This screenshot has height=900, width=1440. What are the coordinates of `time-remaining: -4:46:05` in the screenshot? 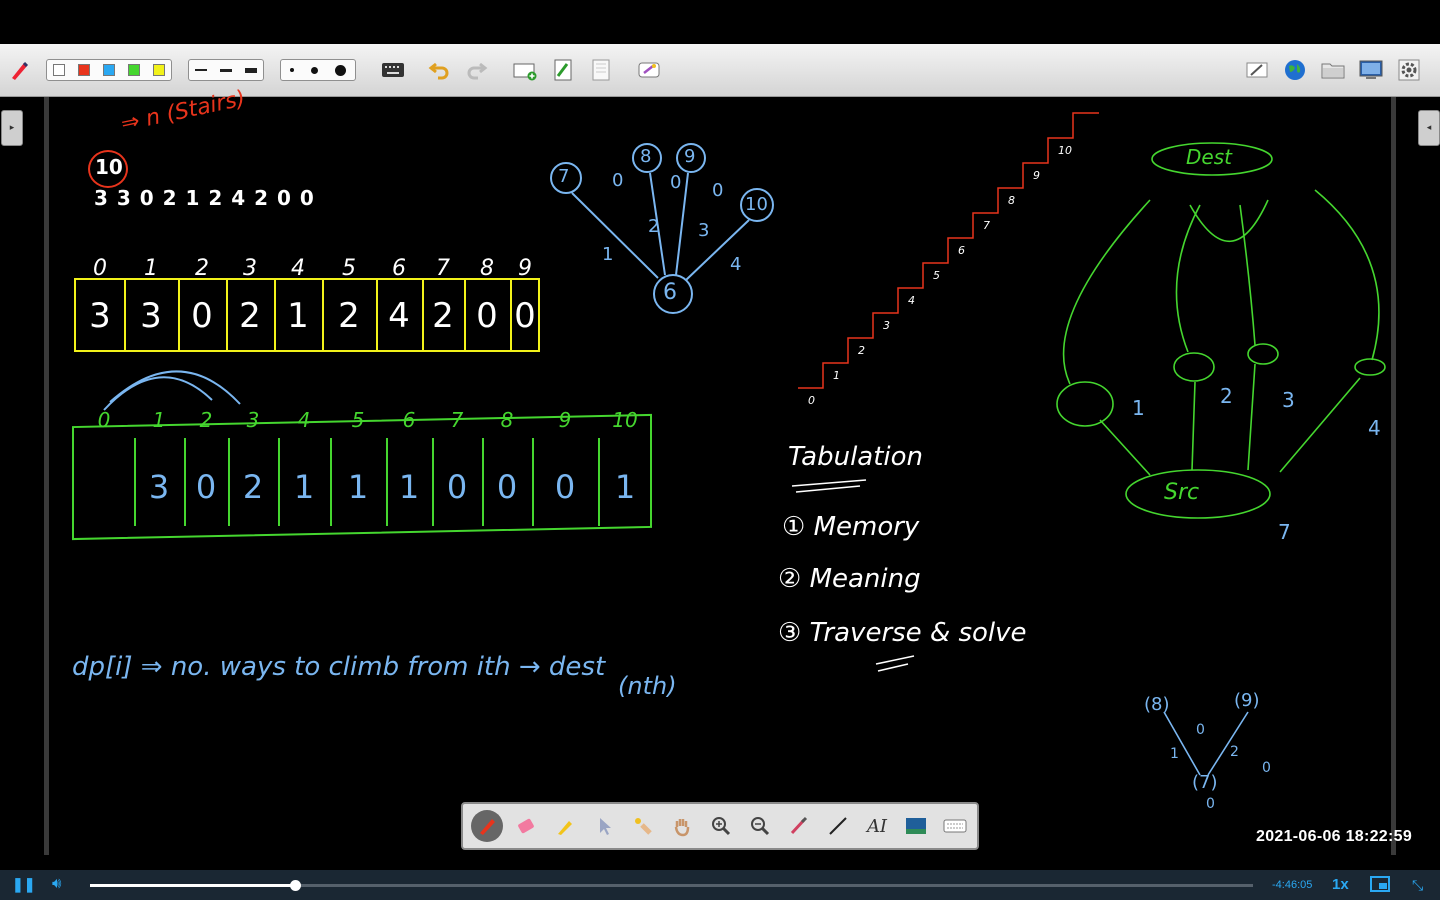 It's located at (1292, 885).